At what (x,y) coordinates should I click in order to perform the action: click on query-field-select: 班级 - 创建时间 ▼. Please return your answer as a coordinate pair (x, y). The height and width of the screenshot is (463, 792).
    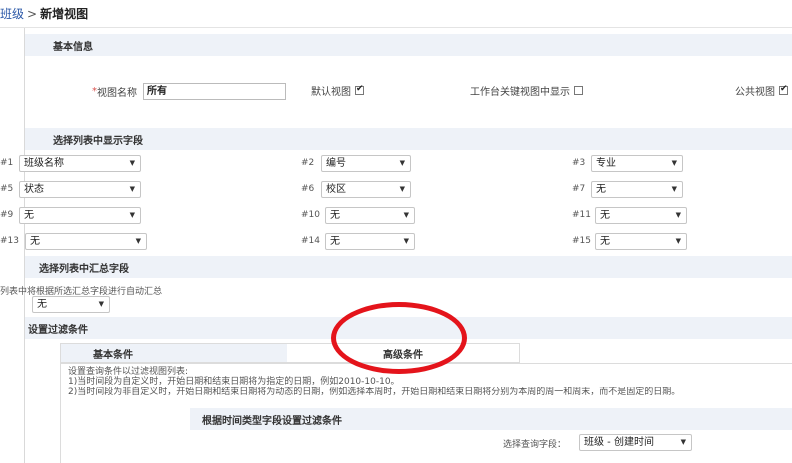
    Looking at the image, I should click on (635, 442).